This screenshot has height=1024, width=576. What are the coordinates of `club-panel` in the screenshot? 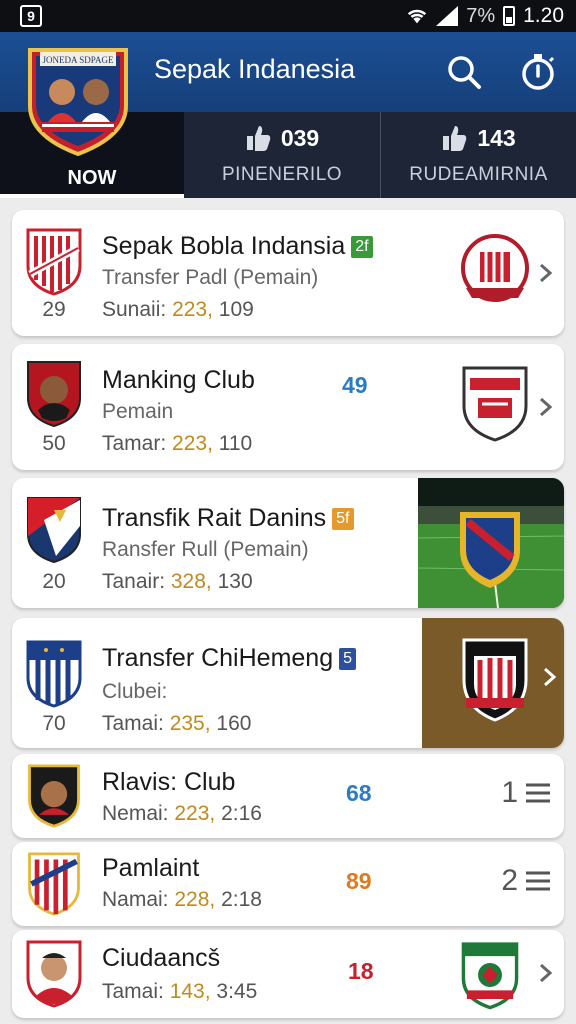 It's located at (493, 683).